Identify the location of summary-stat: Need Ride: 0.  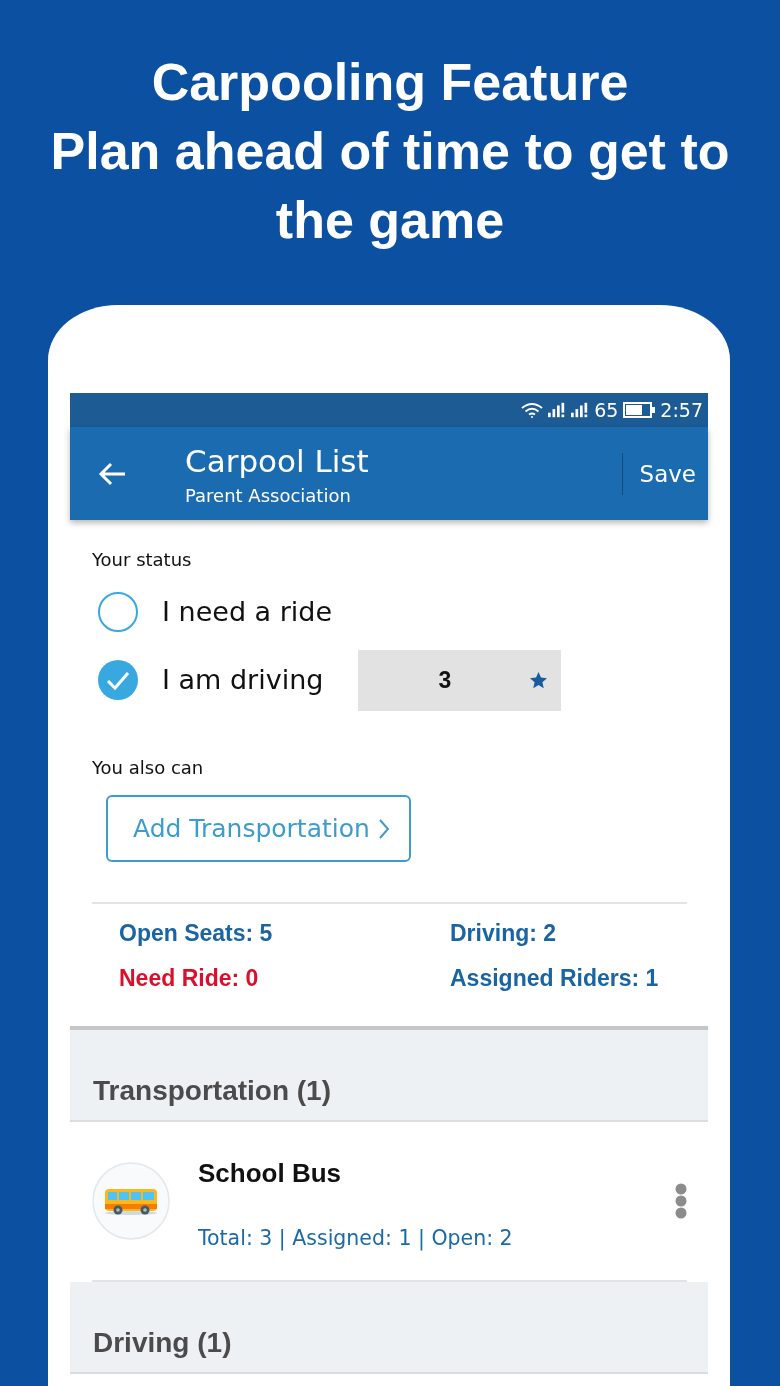
(189, 978).